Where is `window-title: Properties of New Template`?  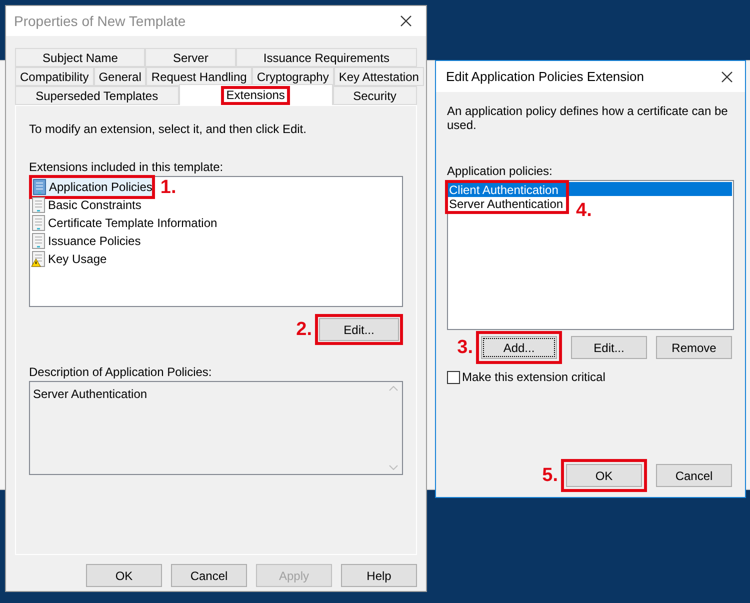
window-title: Properties of New Template is located at coordinates (100, 21).